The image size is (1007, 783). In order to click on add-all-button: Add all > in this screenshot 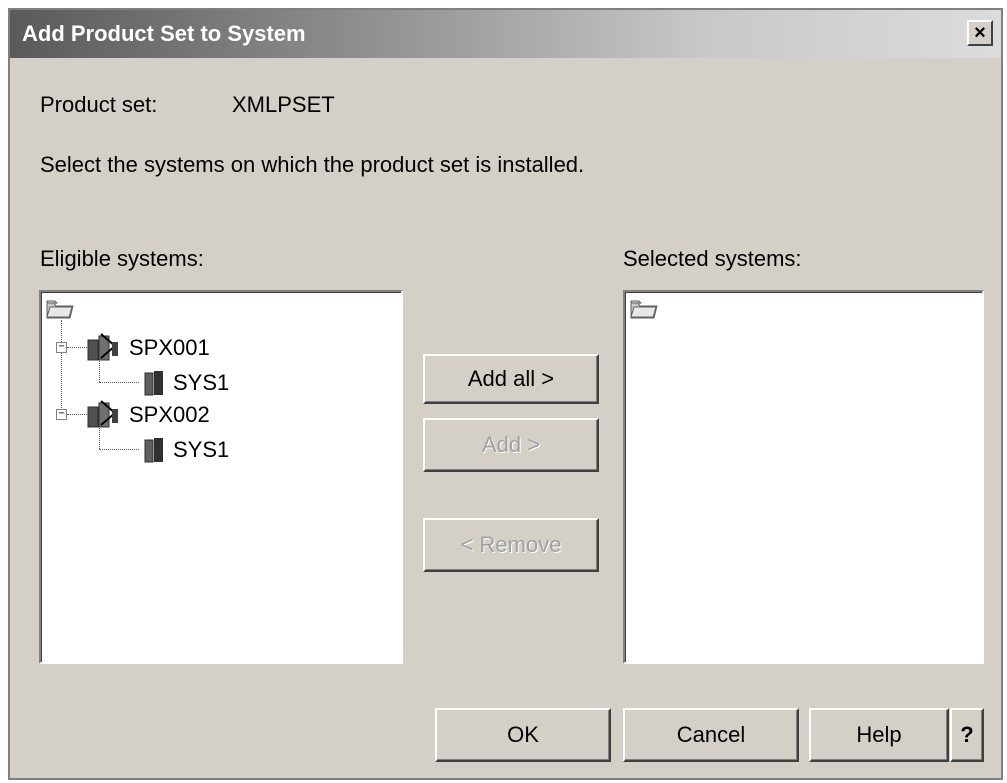, I will do `click(511, 379)`.